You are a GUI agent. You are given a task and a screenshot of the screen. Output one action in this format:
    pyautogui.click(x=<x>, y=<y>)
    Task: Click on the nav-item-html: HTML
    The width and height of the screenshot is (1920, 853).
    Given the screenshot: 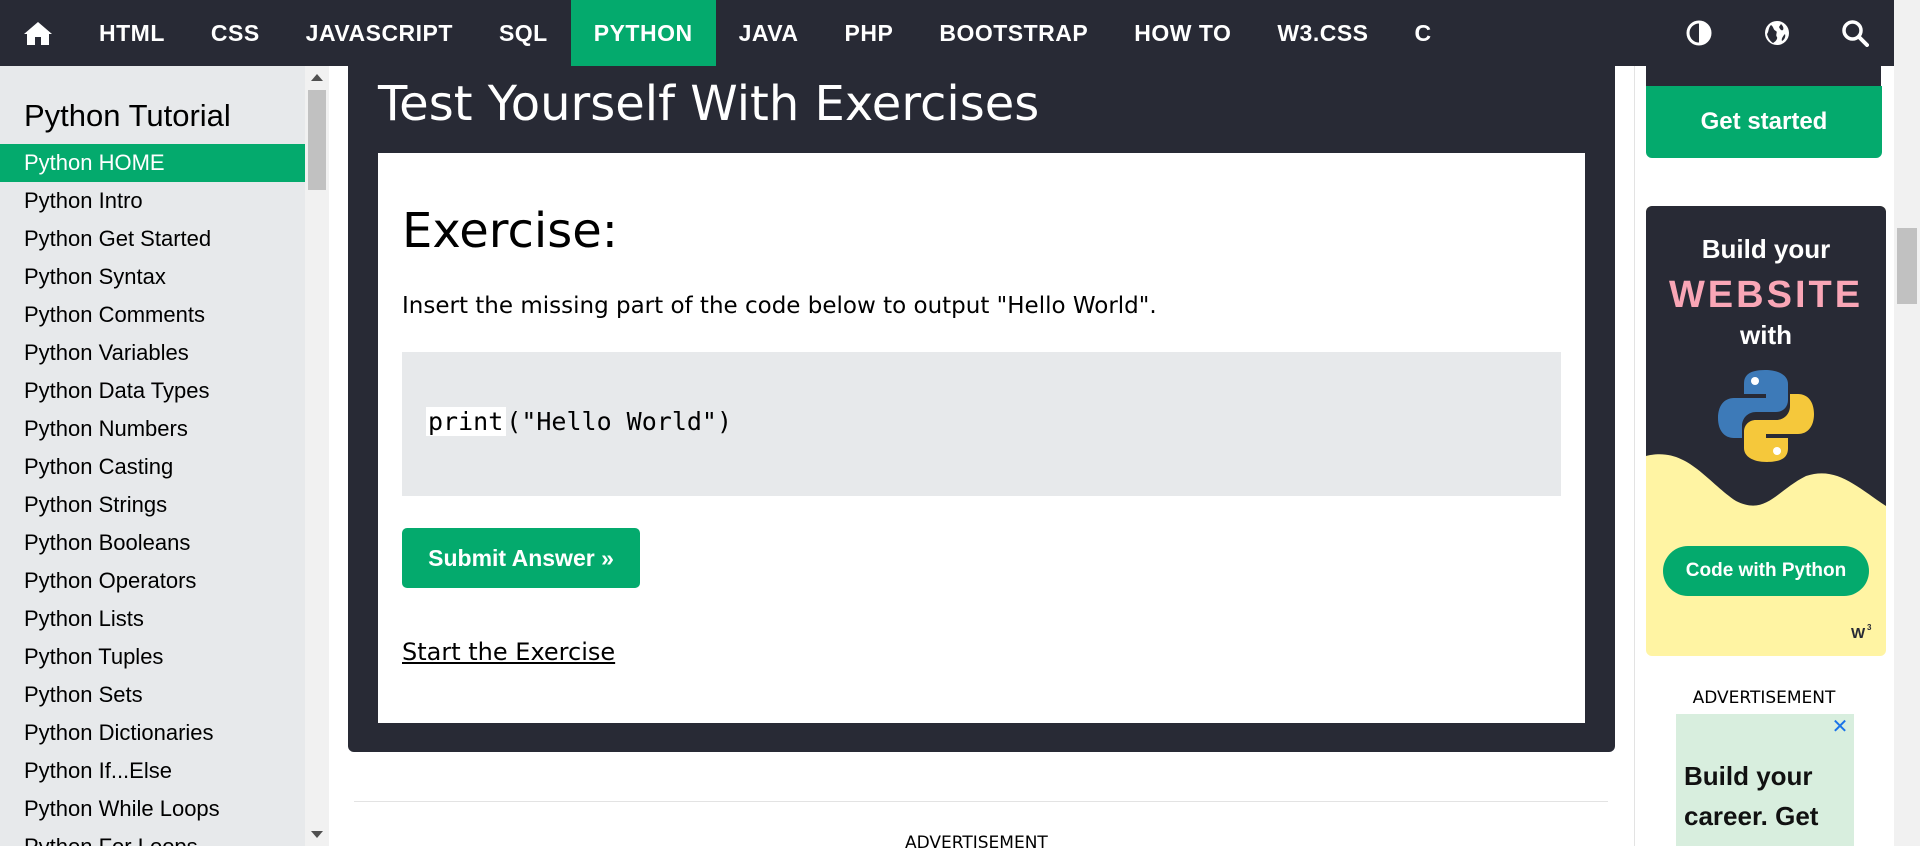 What is the action you would take?
    pyautogui.click(x=132, y=33)
    